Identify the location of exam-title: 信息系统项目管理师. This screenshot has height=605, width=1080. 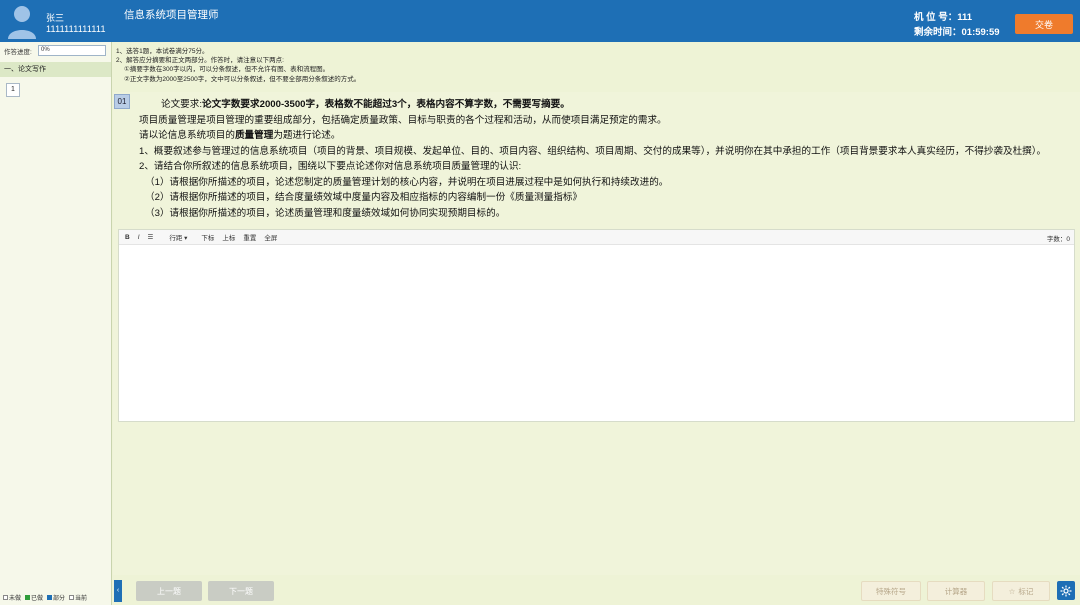
(171, 15).